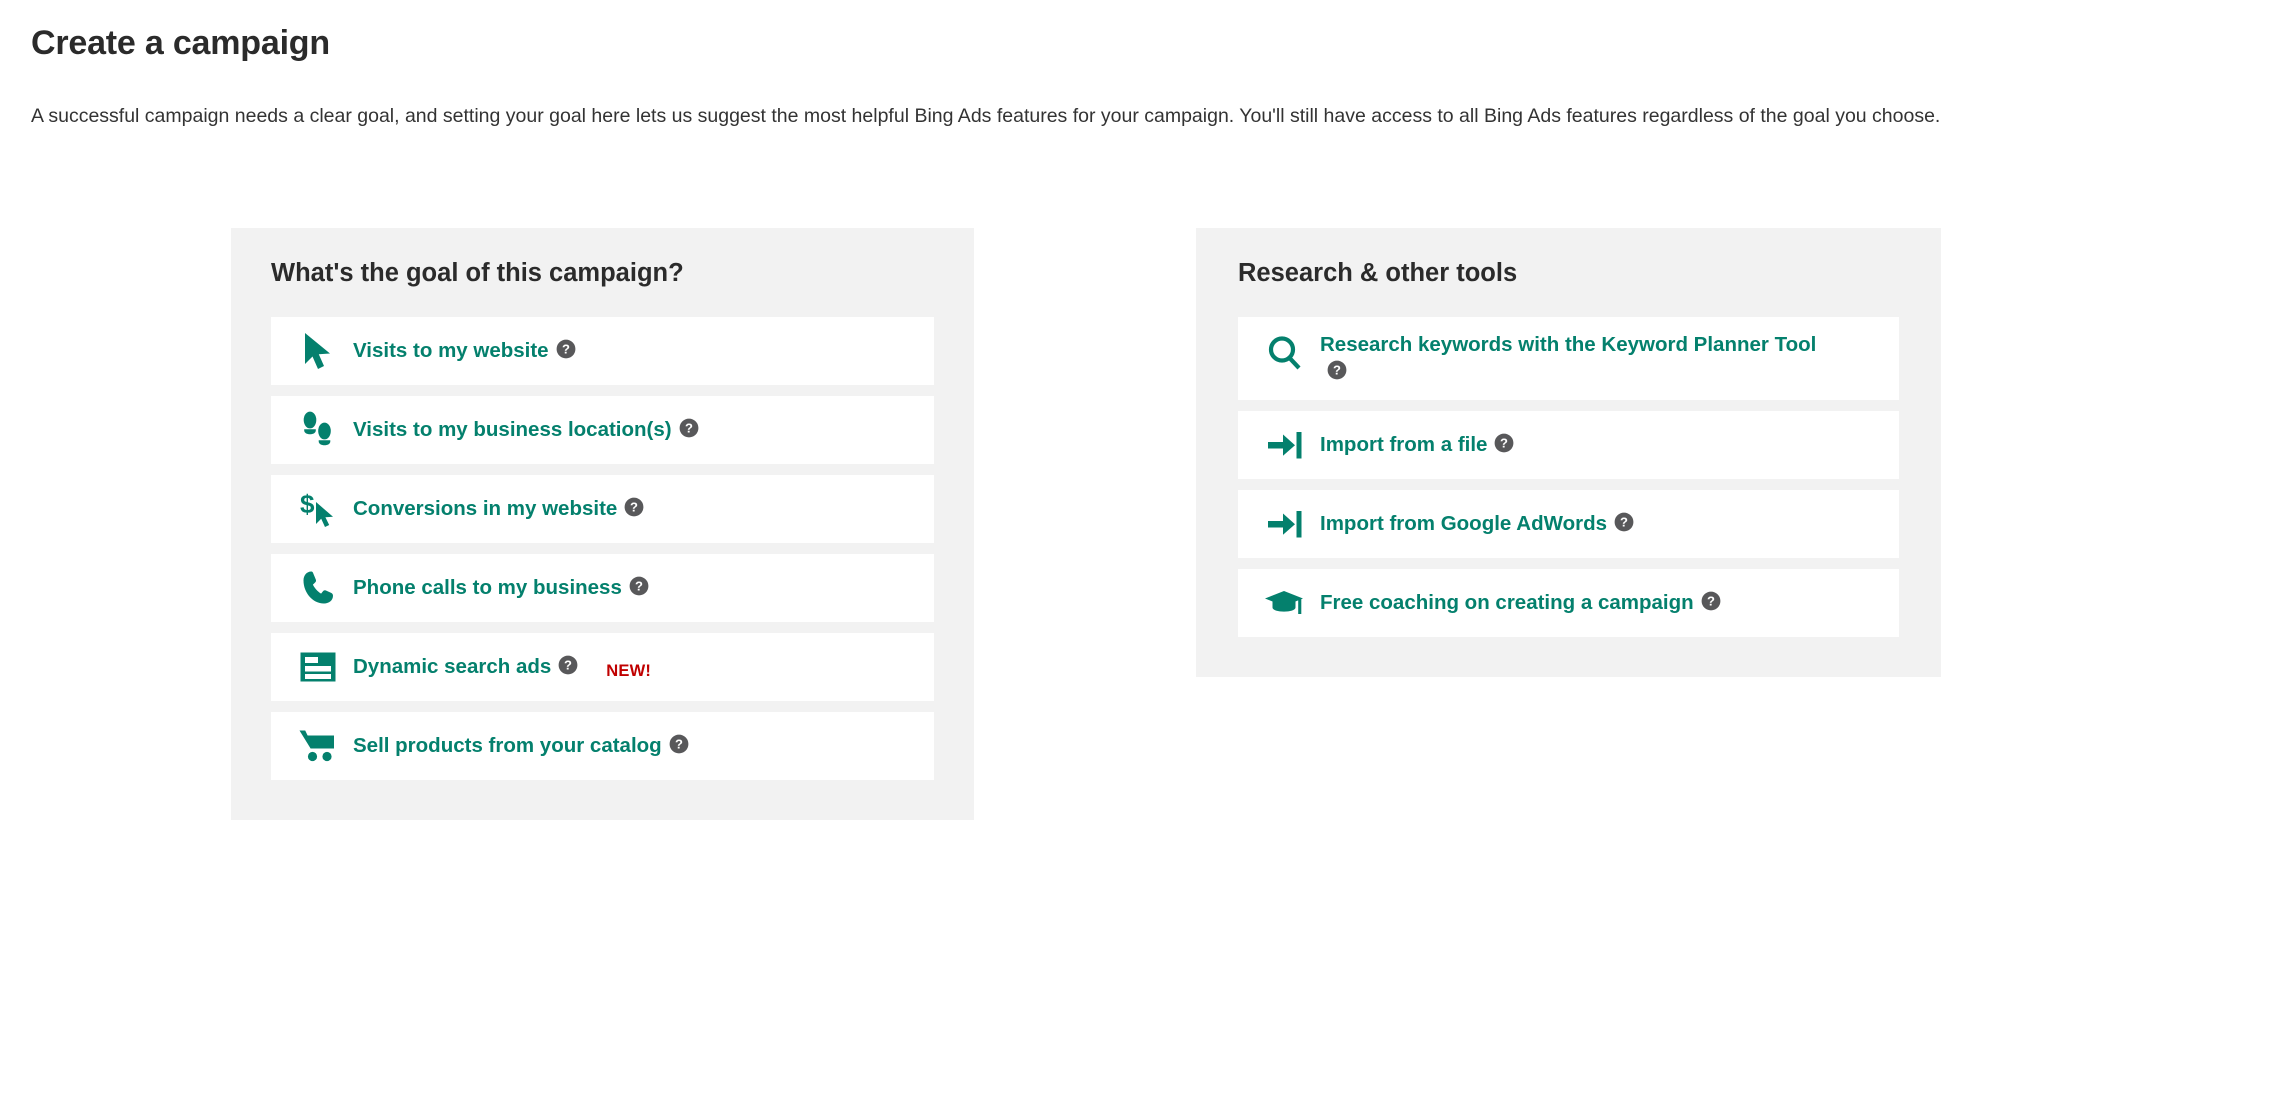 Image resolution: width=2294 pixels, height=1120 pixels. What do you see at coordinates (452, 666) in the screenshot?
I see `goal-option-label: Dynamic search ads` at bounding box center [452, 666].